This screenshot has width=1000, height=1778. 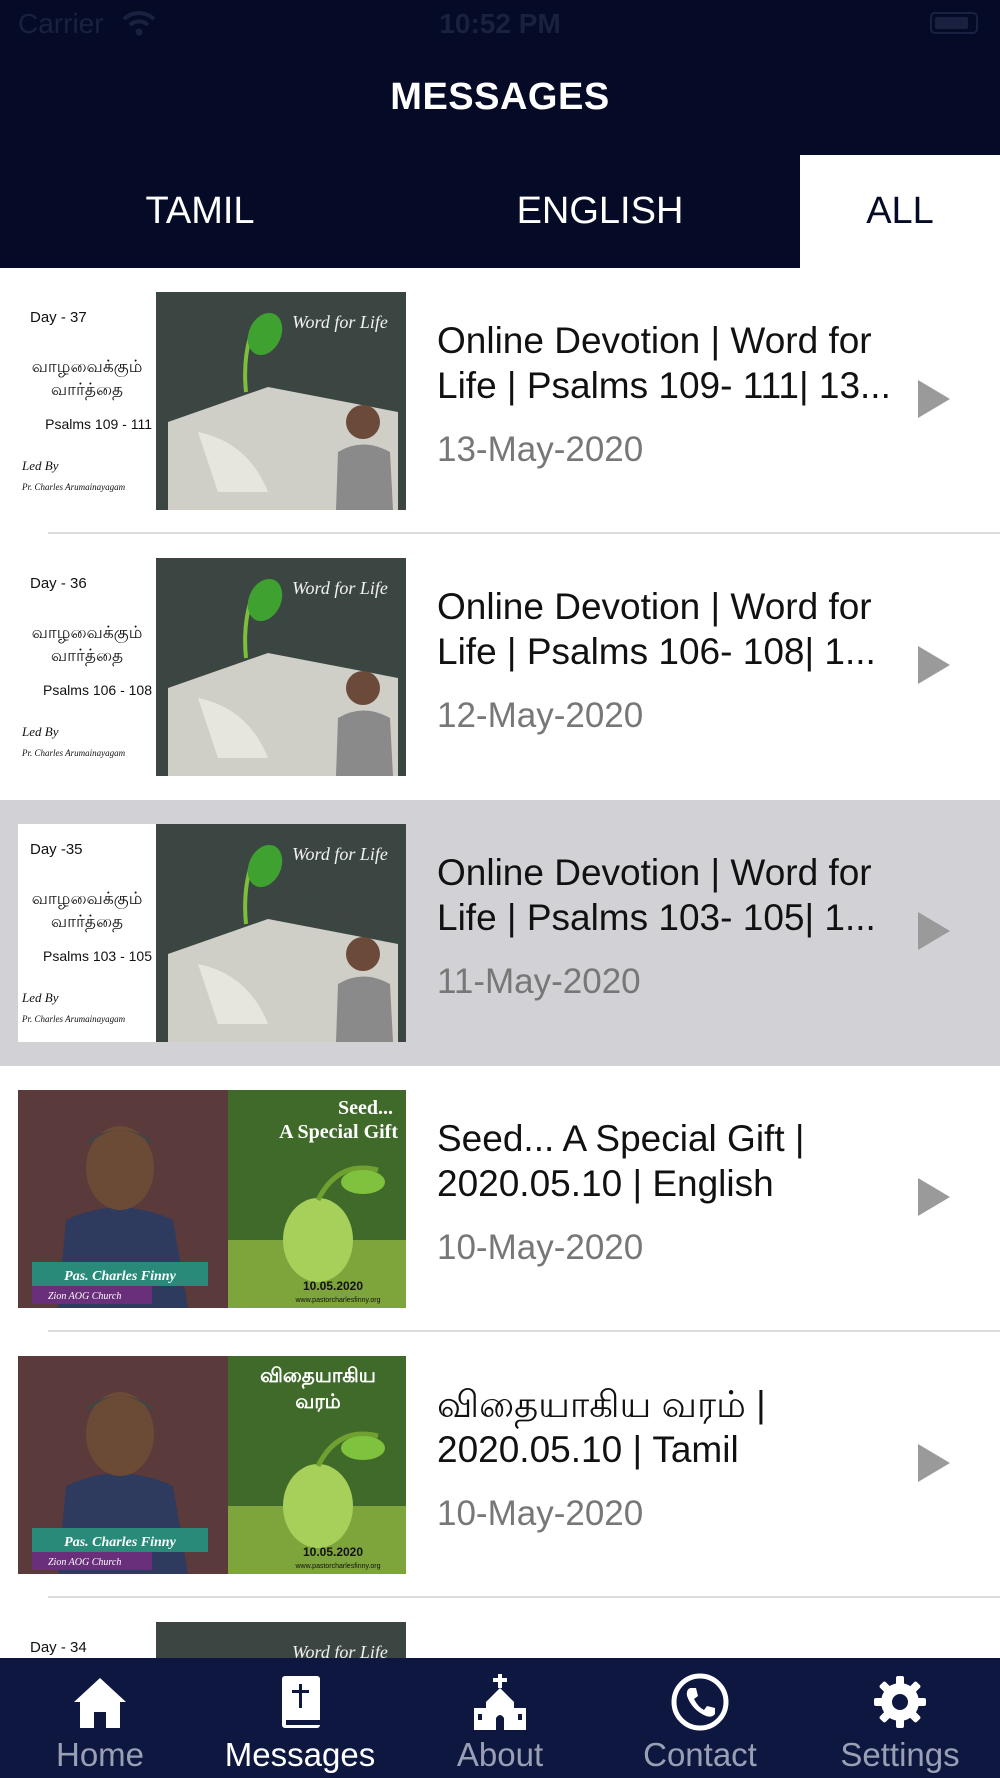 I want to click on thumb-day: Day -35, so click(x=56, y=849).